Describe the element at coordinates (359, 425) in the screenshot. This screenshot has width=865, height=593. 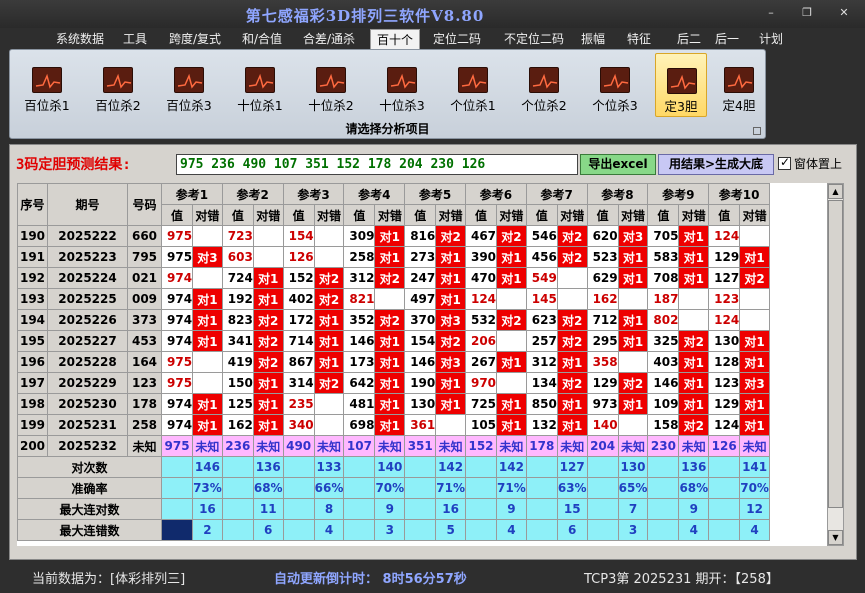
I see `ref-value: 698` at that location.